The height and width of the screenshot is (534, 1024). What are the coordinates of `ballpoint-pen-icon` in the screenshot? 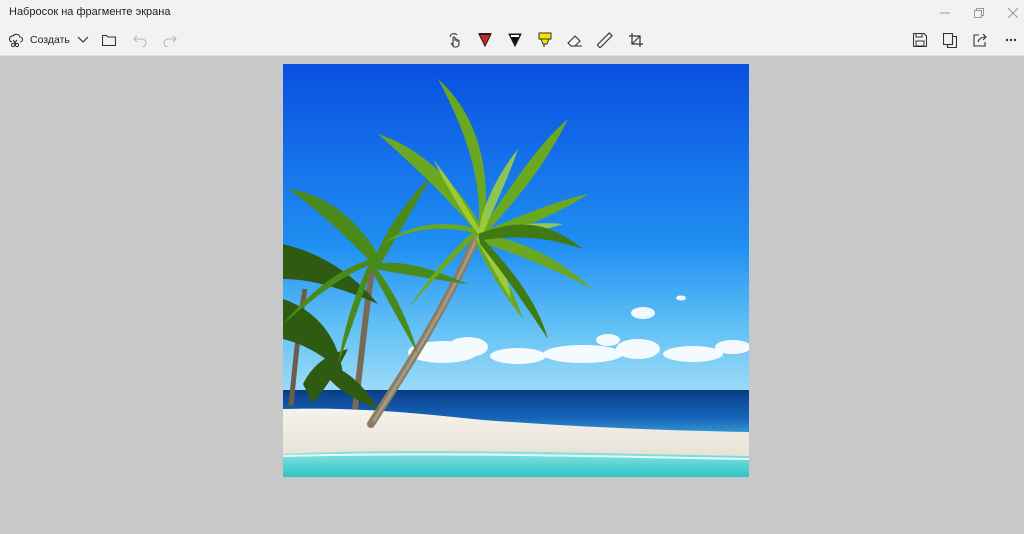 It's located at (485, 40).